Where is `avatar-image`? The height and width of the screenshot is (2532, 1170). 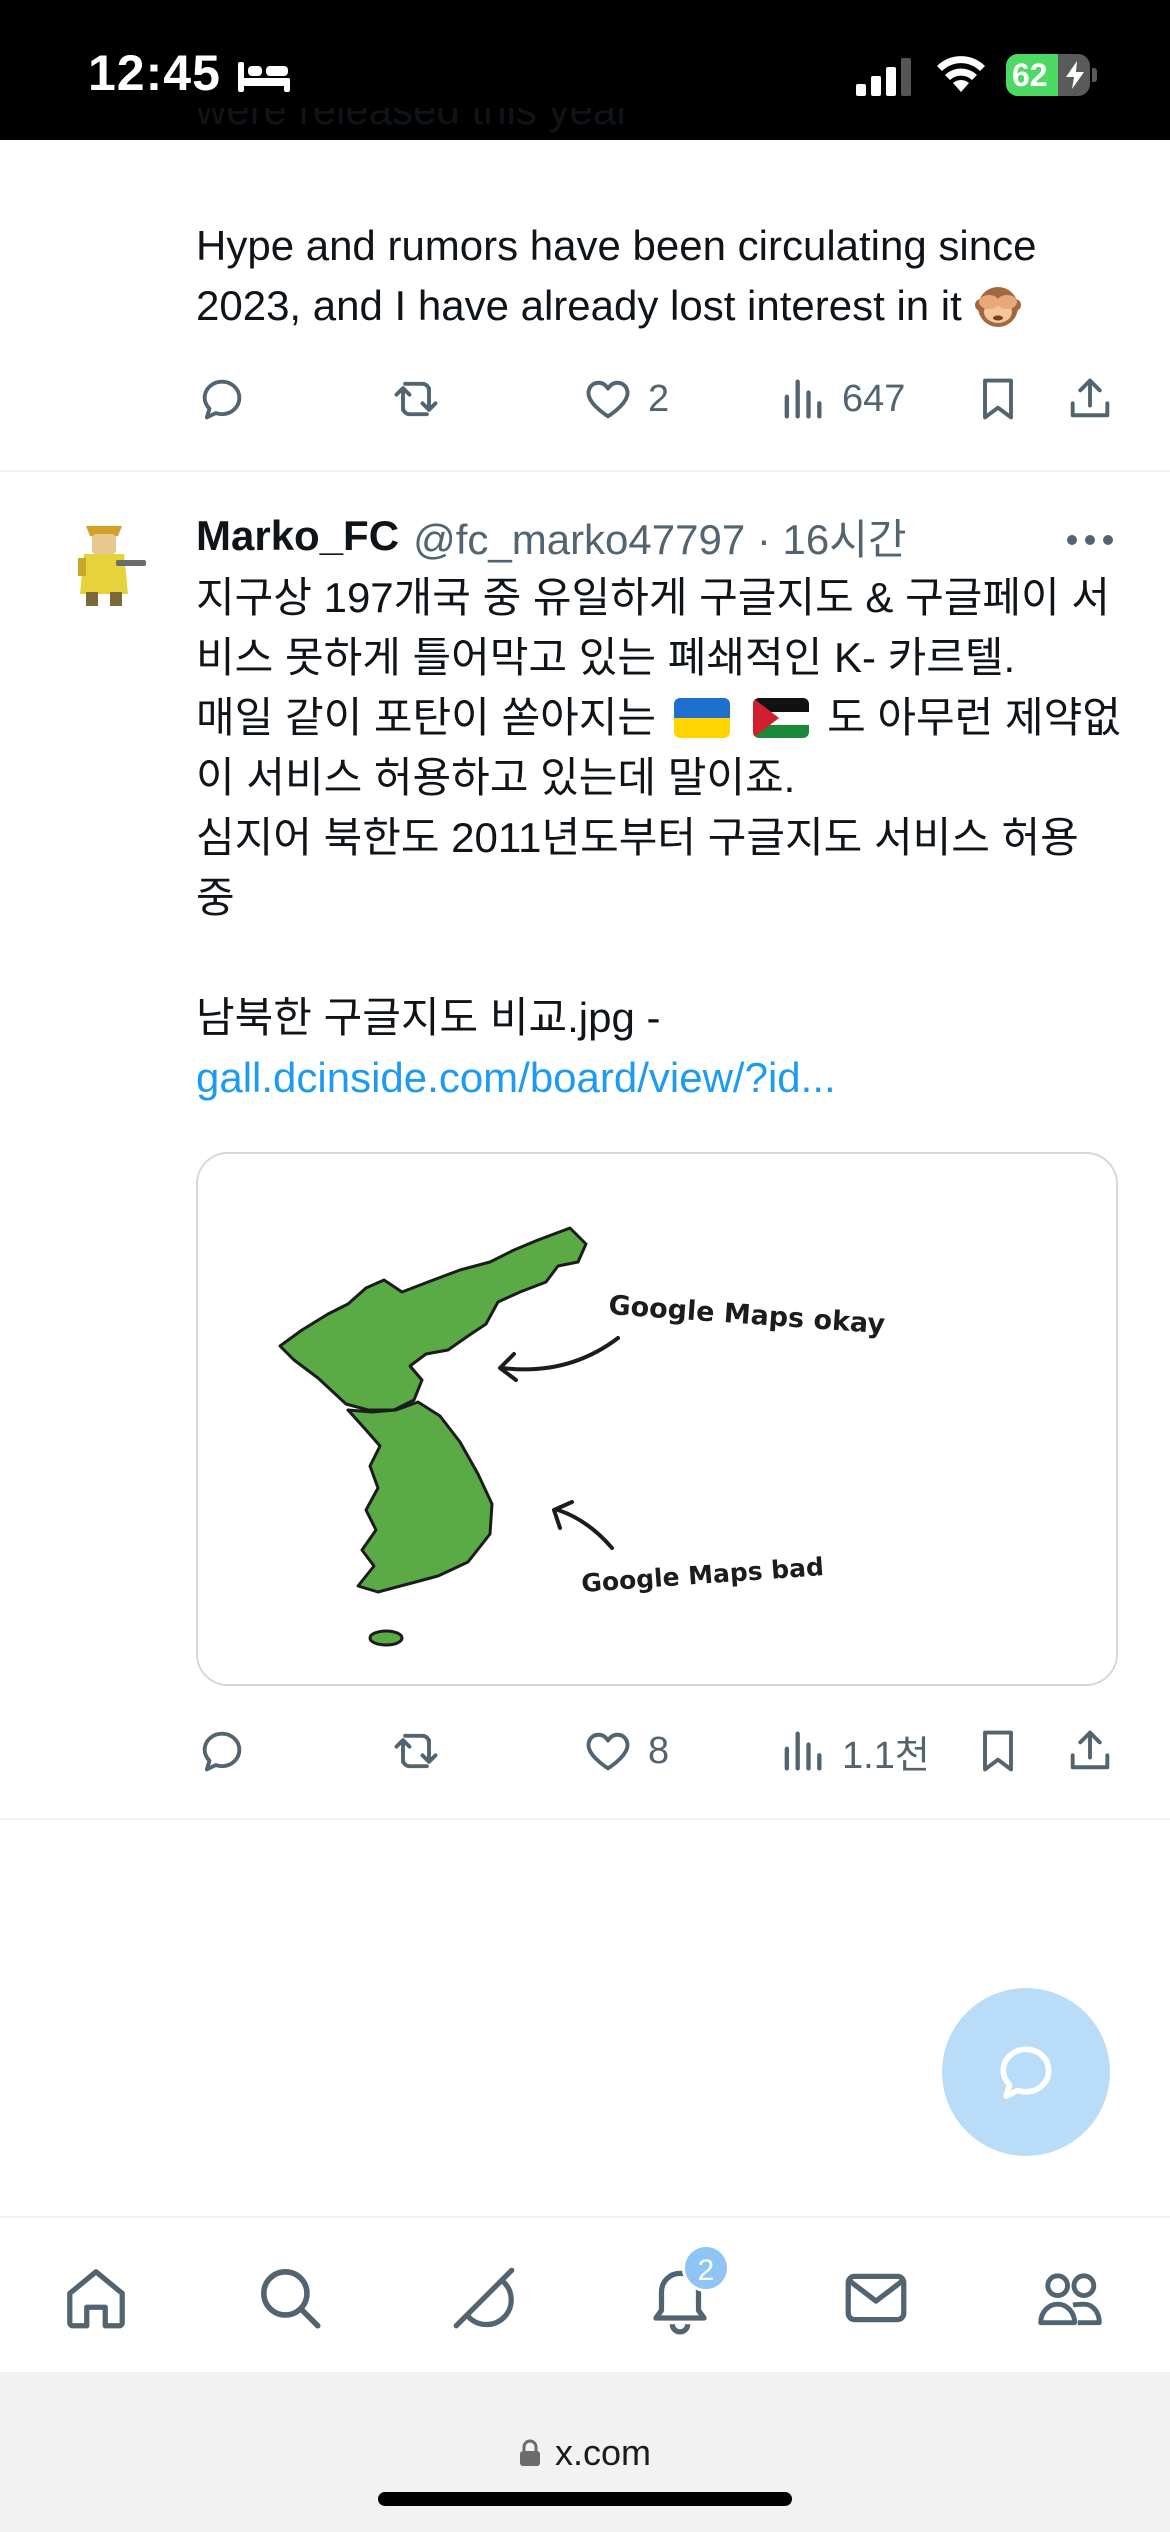 avatar-image is located at coordinates (104, 564).